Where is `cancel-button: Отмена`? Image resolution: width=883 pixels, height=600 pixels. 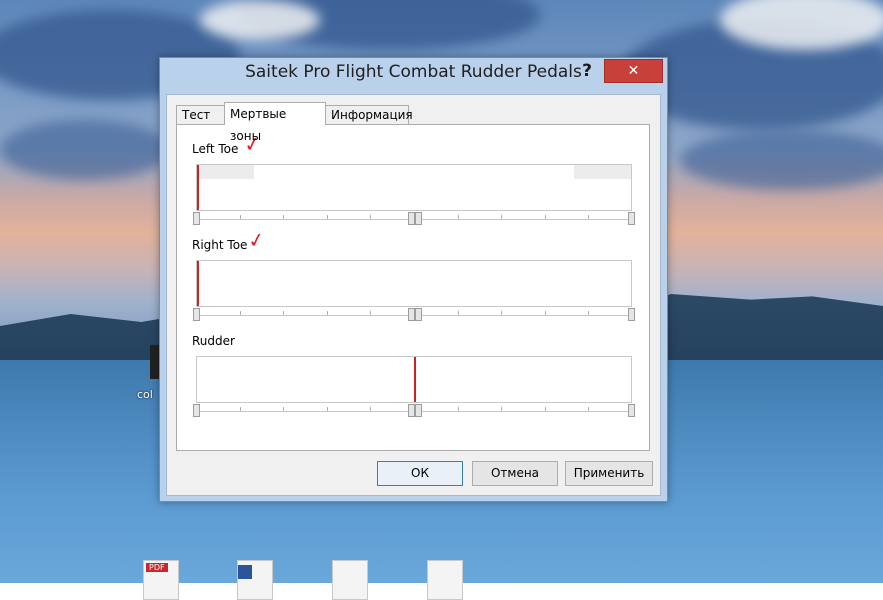
cancel-button: Отмена is located at coordinates (515, 473).